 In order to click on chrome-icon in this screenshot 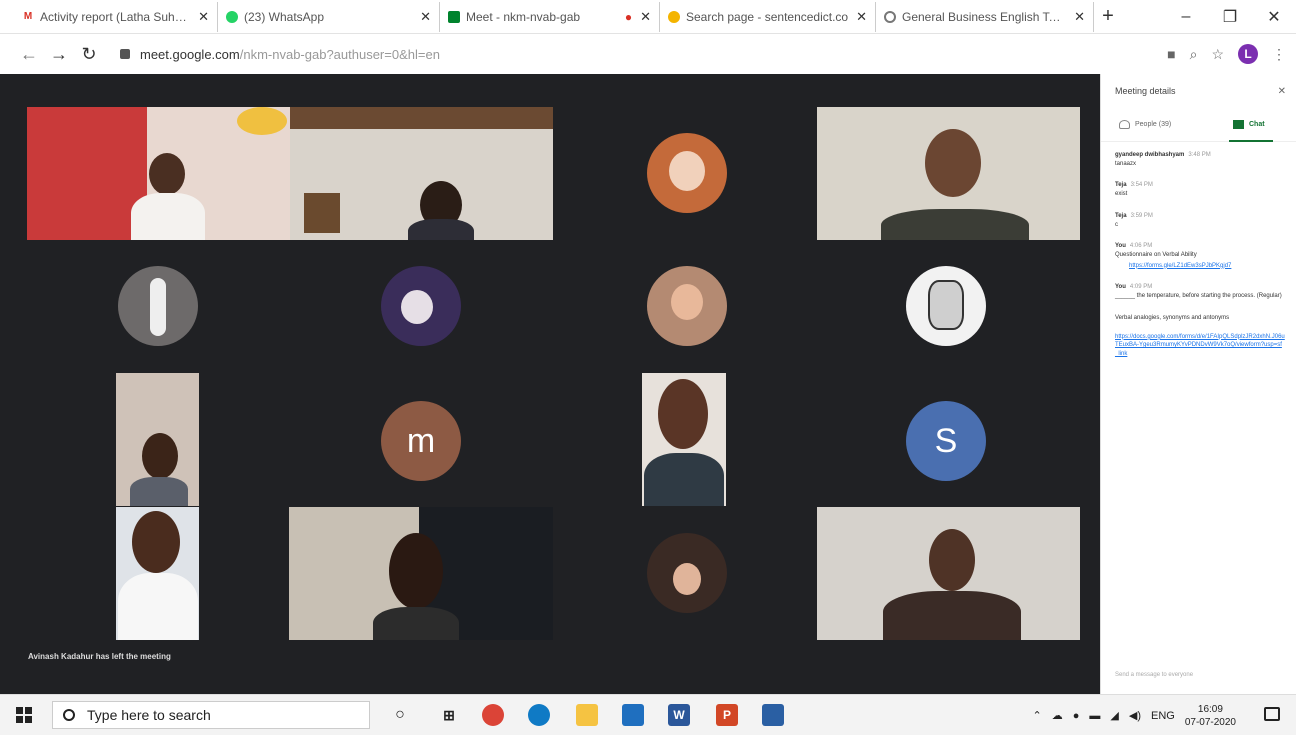, I will do `click(493, 715)`.